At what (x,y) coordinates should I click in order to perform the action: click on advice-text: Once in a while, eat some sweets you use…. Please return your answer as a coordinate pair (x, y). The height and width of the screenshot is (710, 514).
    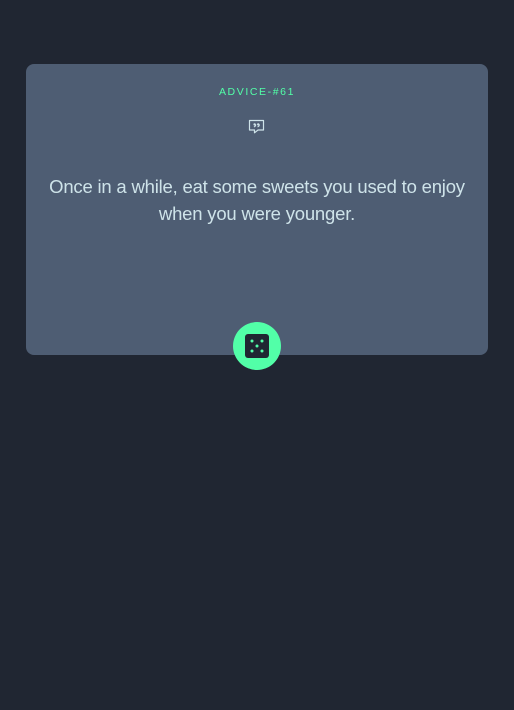
    Looking at the image, I should click on (257, 200).